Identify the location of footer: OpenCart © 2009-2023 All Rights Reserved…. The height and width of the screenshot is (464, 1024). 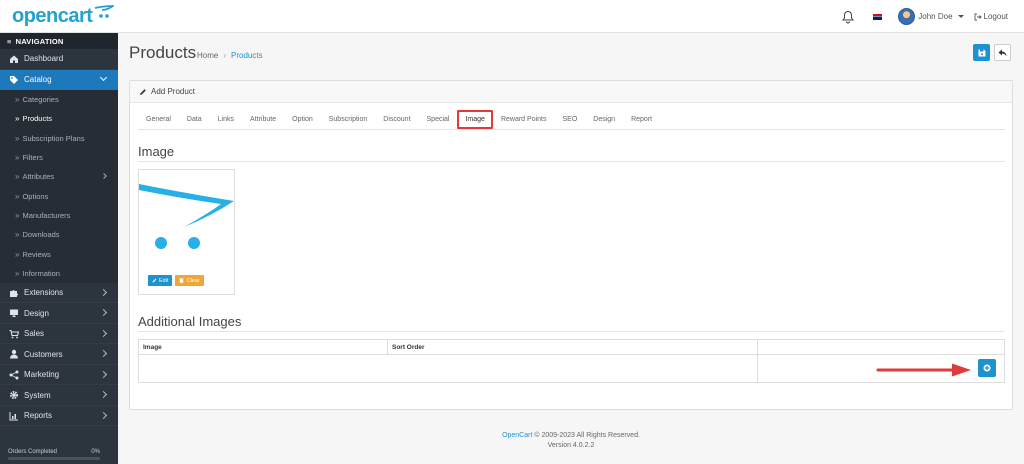
(571, 441).